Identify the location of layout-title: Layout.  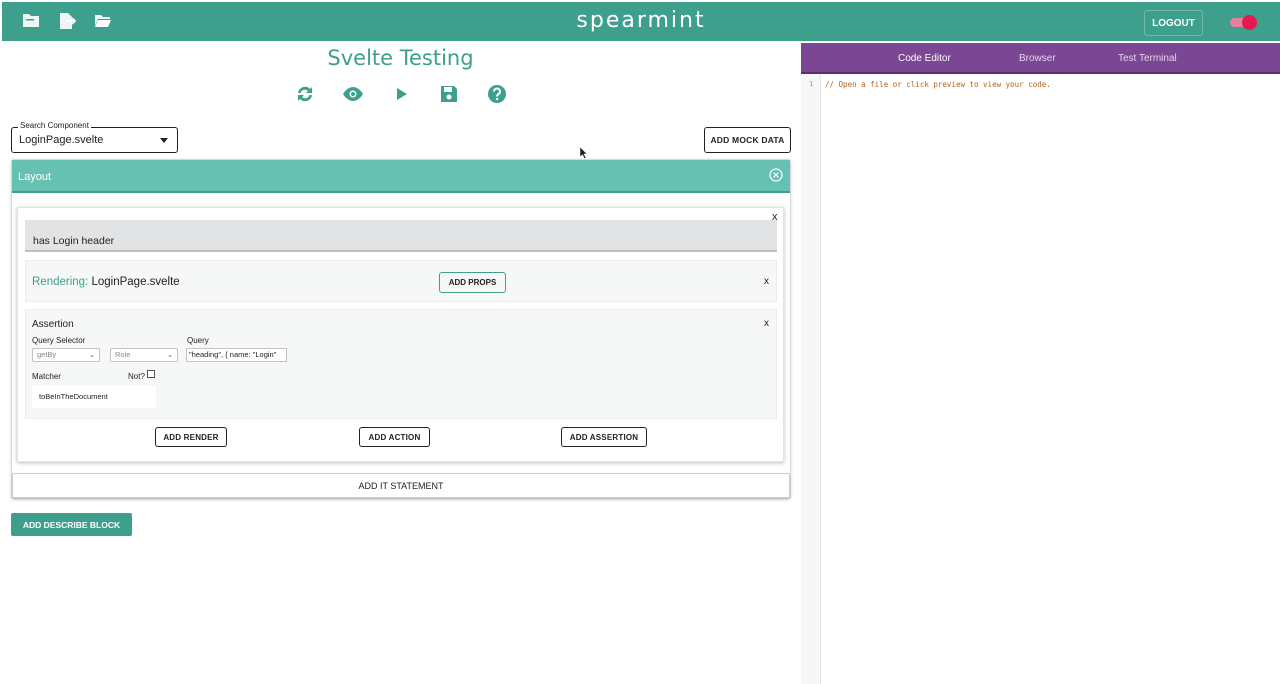
(35, 177).